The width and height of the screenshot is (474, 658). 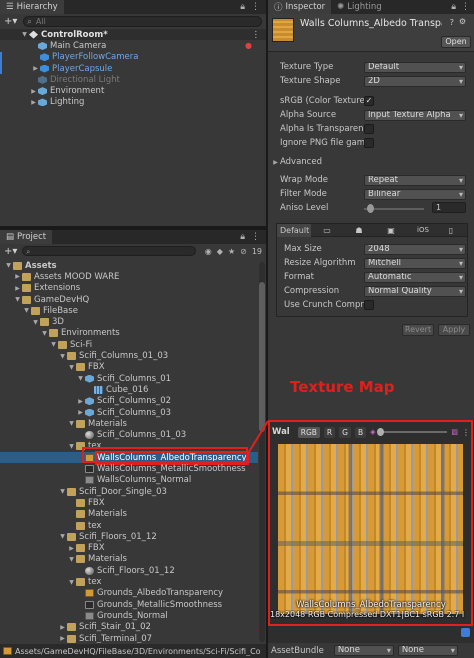 I want to click on alpha-source-dropdown: Input Texture Alpha, so click(x=415, y=115).